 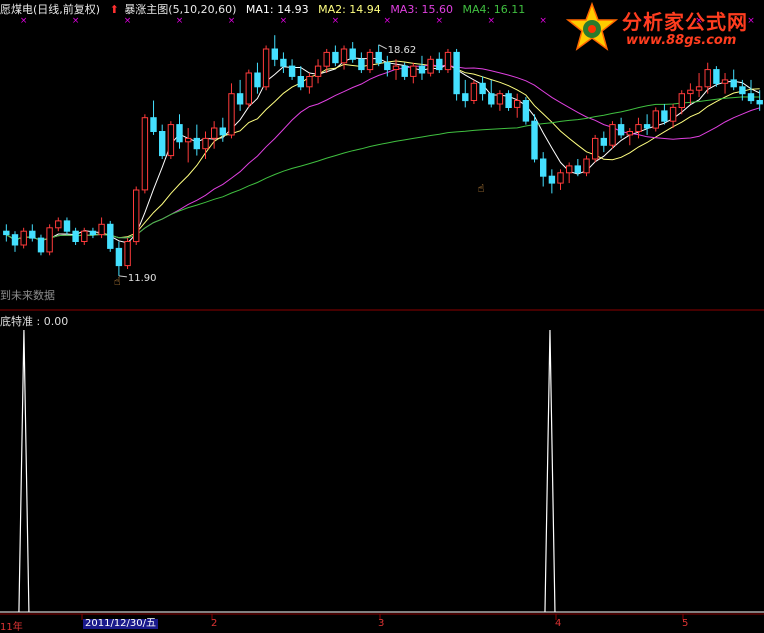 I want to click on stock-title: 愿煤电(日线,前复权), so click(x=50, y=9).